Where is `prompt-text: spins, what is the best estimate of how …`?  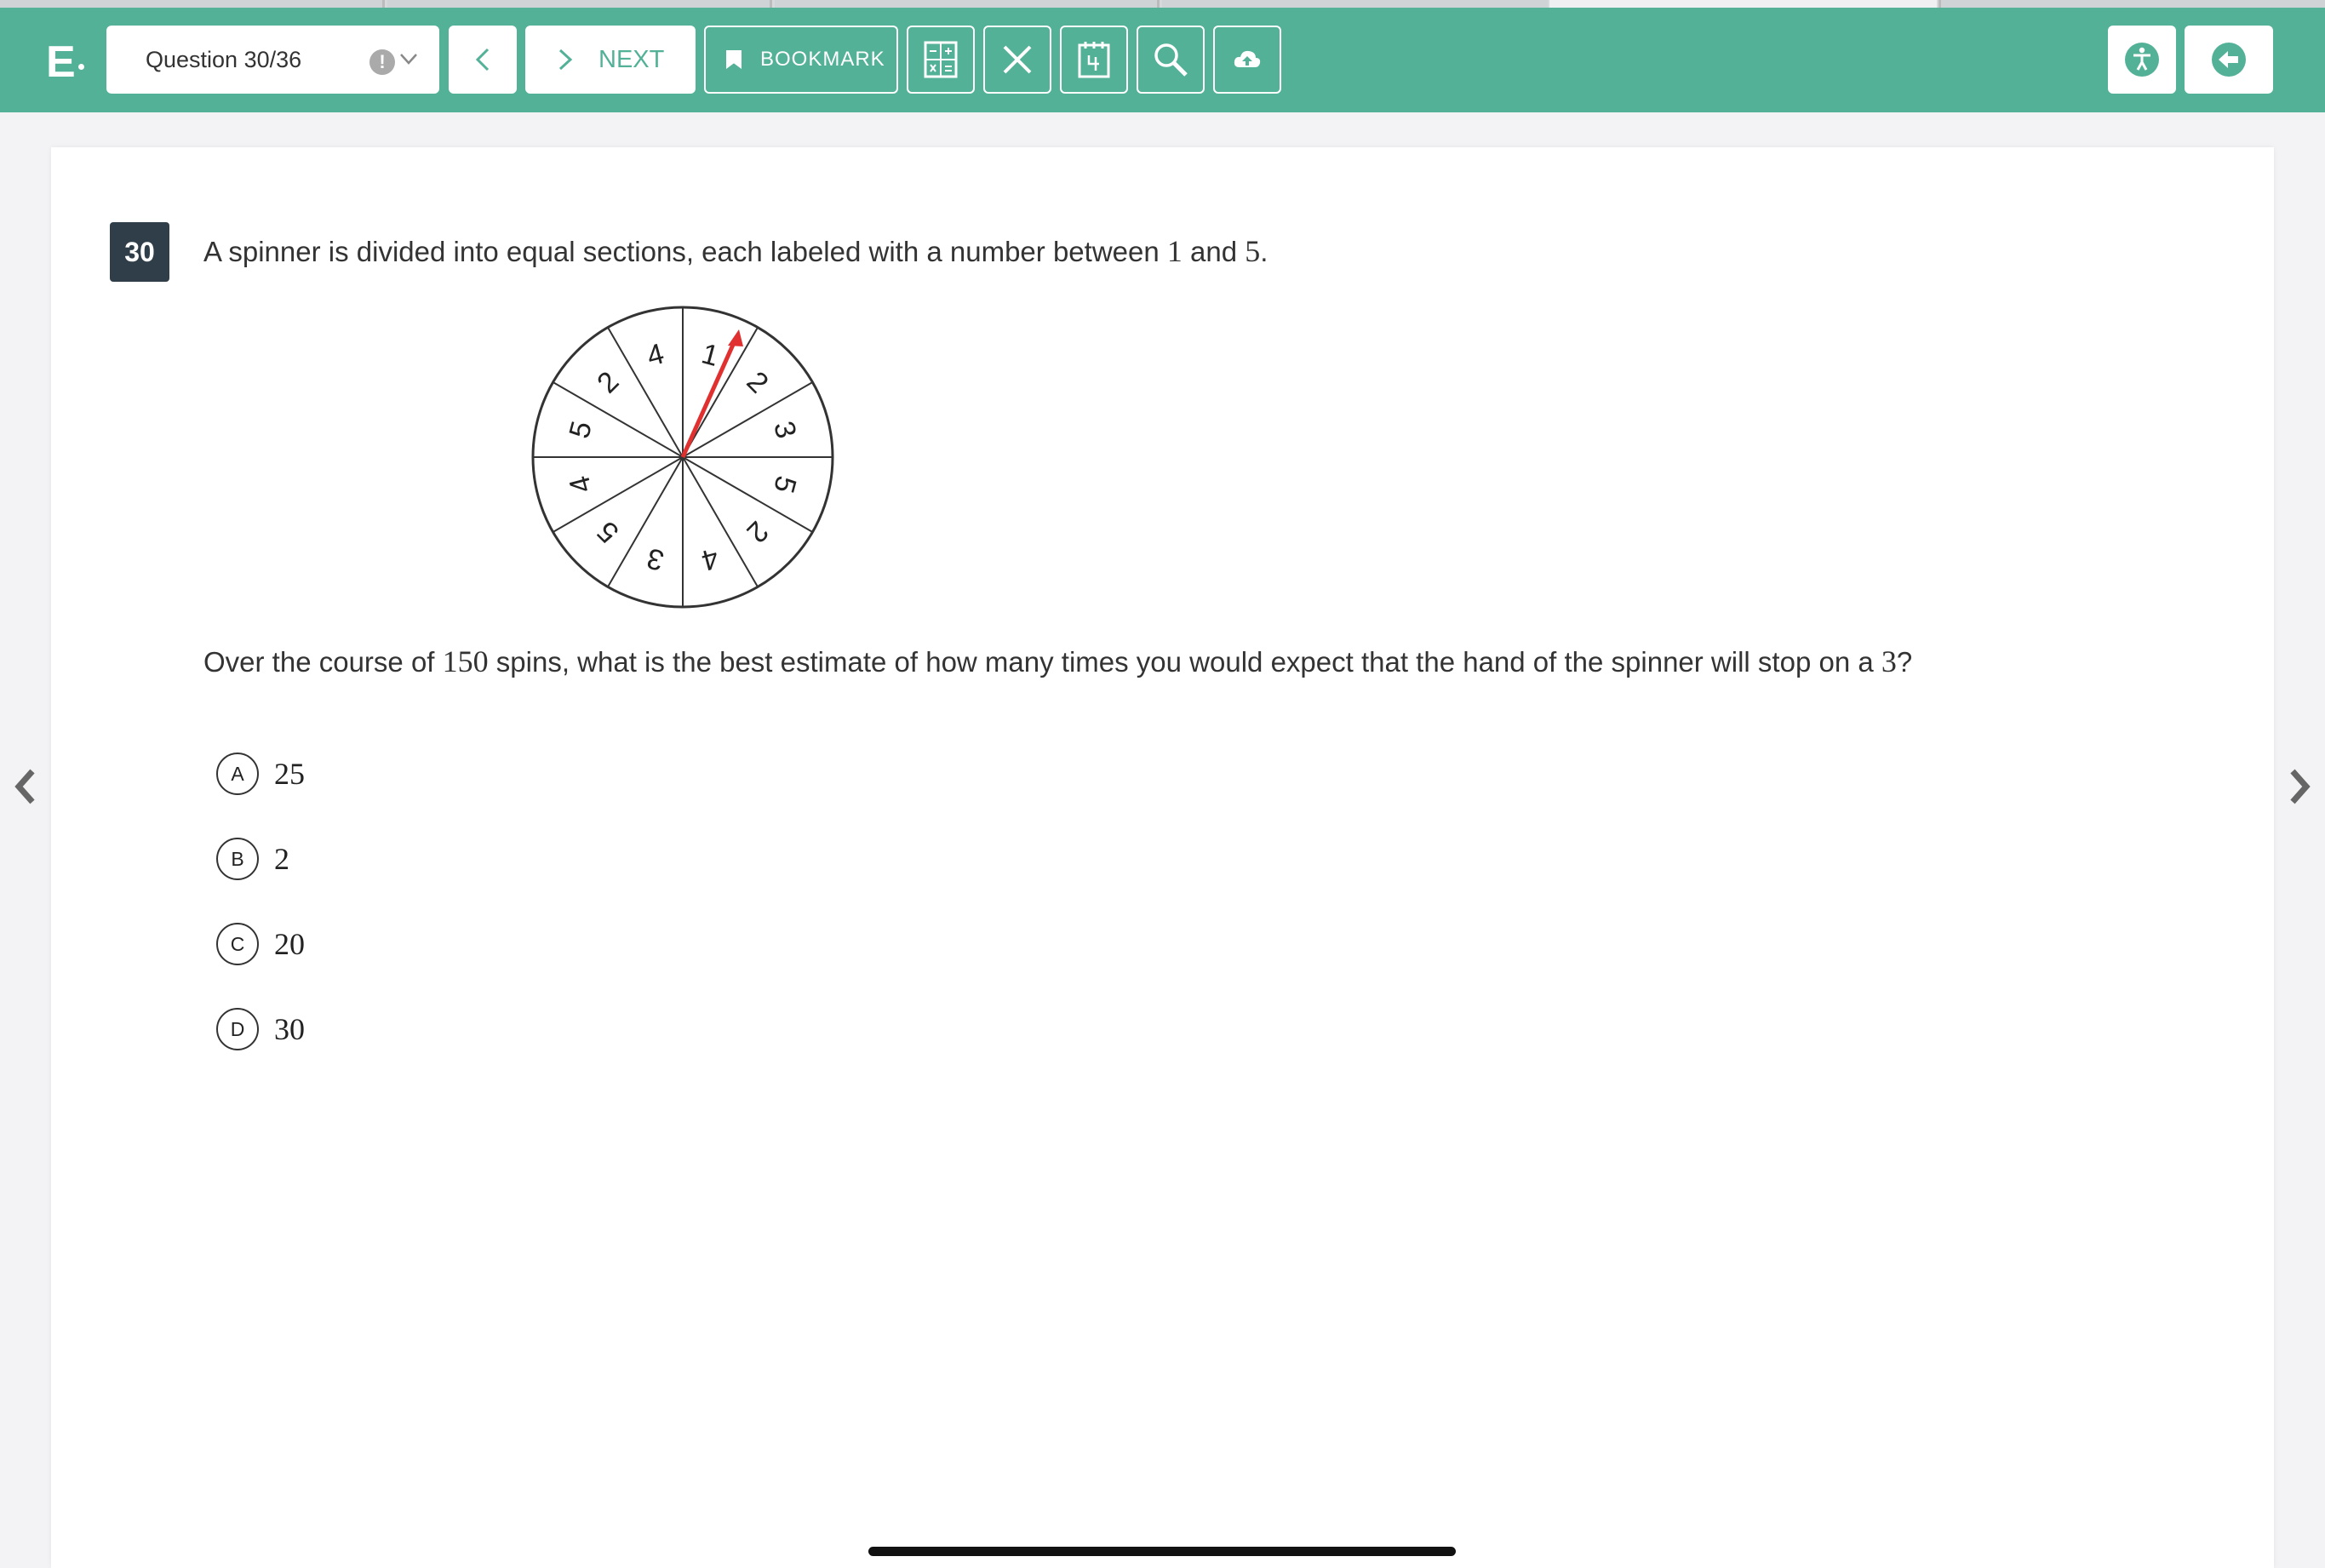
prompt-text: spins, what is the best estimate of how … is located at coordinates (1184, 662).